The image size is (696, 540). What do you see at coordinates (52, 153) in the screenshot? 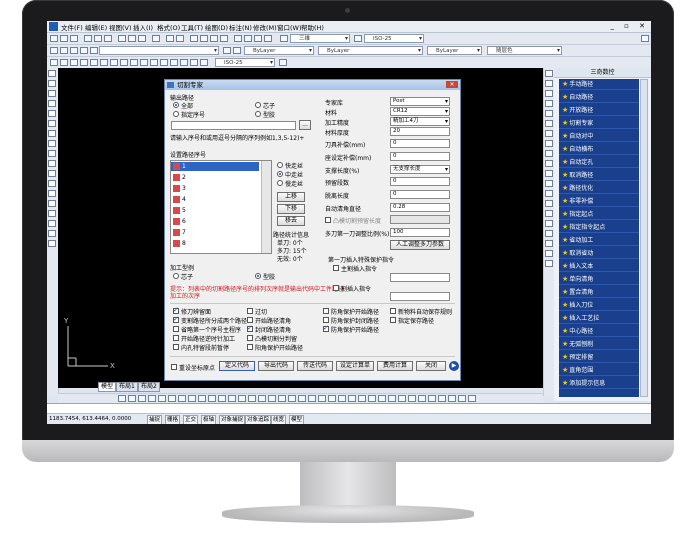
I see `spline-icon` at bounding box center [52, 153].